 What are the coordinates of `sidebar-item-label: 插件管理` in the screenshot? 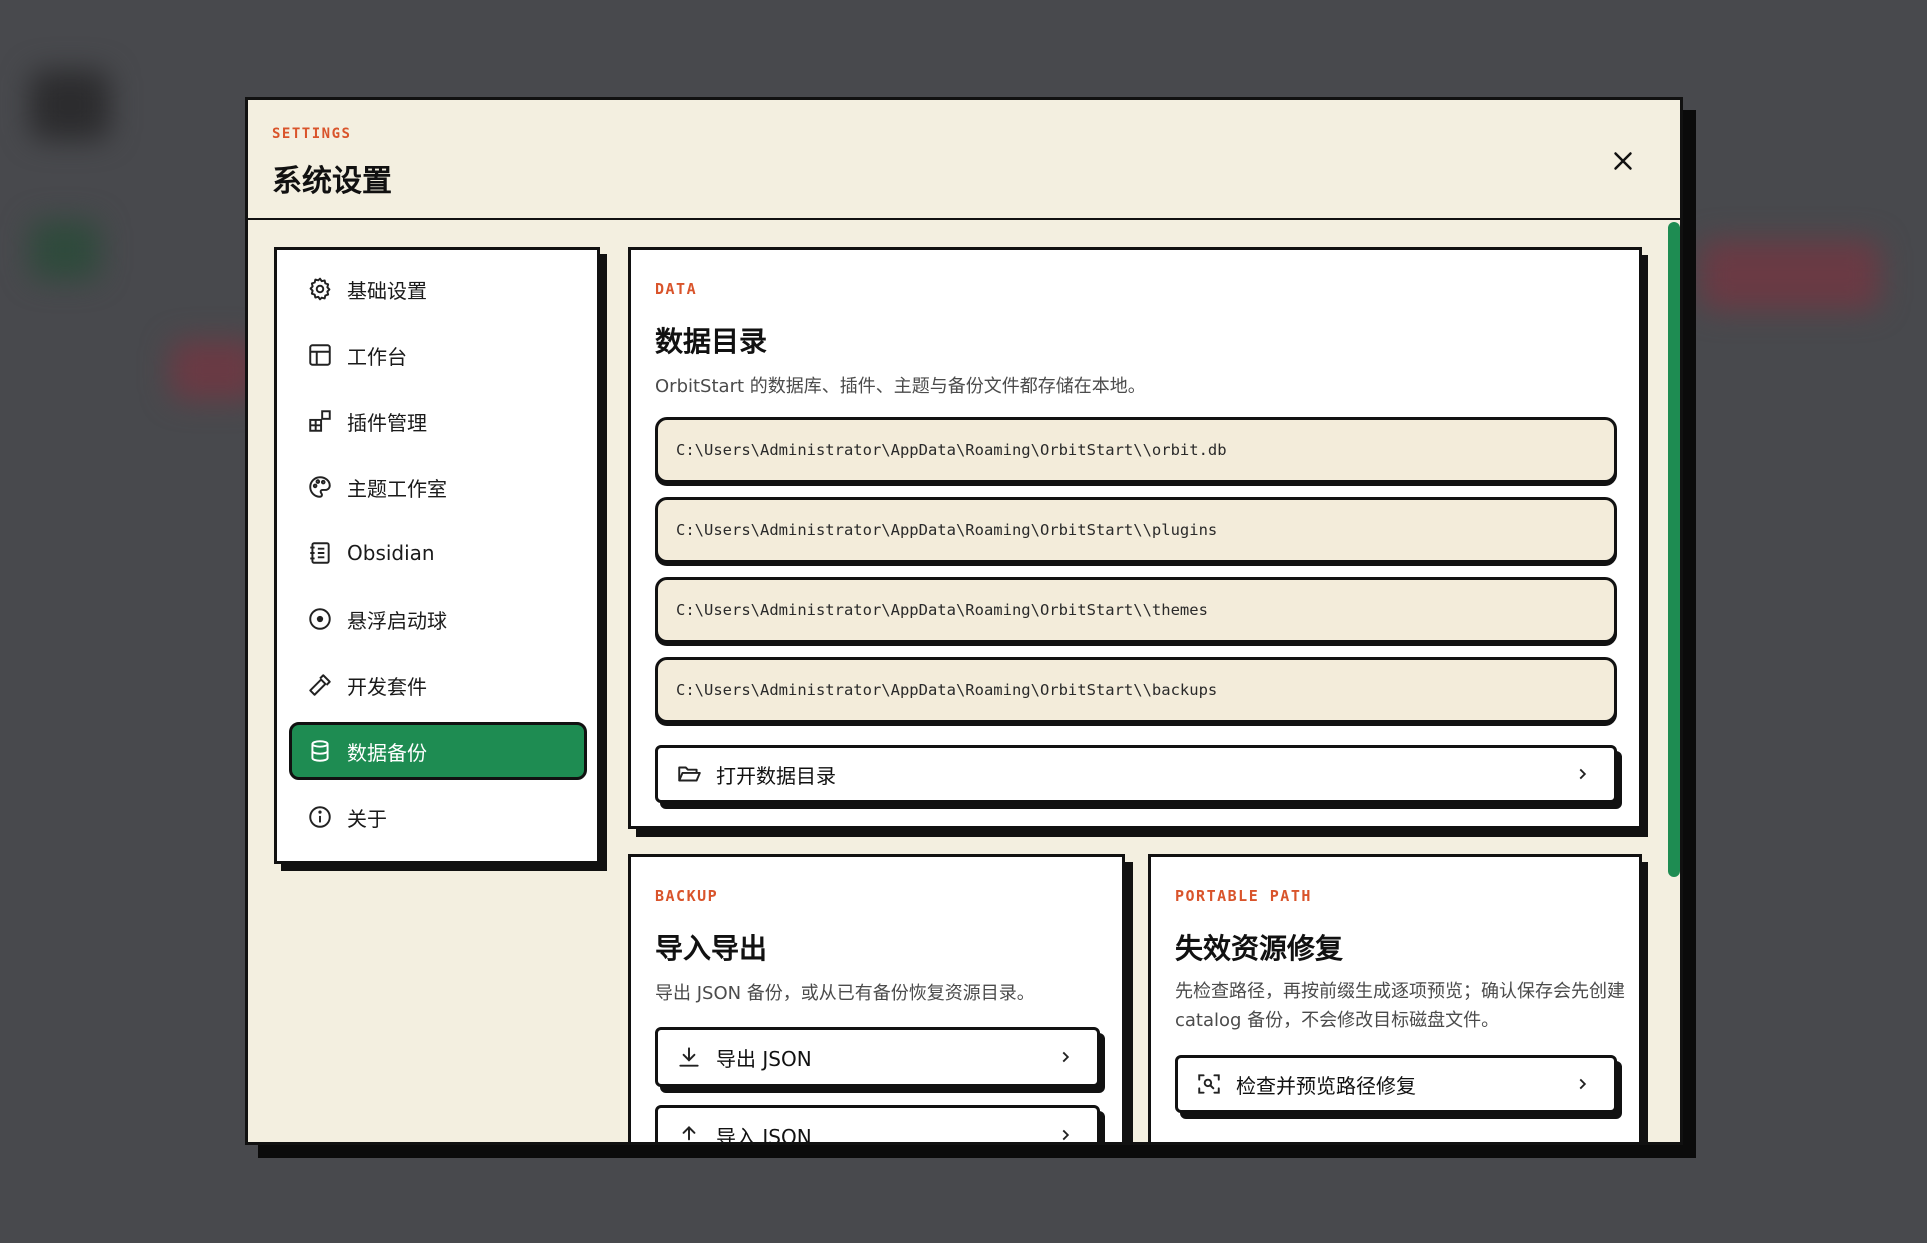 It's located at (387, 422).